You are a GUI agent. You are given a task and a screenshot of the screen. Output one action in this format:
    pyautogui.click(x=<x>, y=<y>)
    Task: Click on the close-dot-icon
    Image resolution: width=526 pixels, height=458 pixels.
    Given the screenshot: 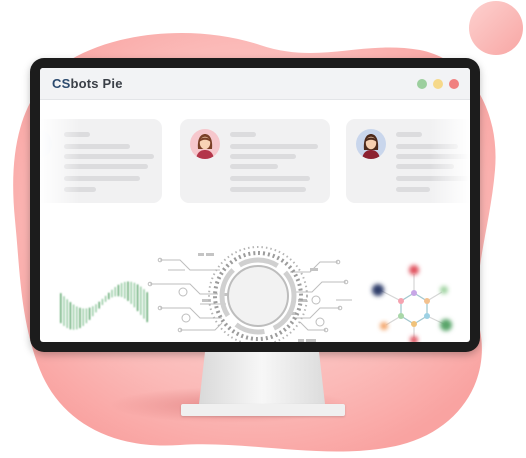 What is the action you would take?
    pyautogui.click(x=454, y=84)
    